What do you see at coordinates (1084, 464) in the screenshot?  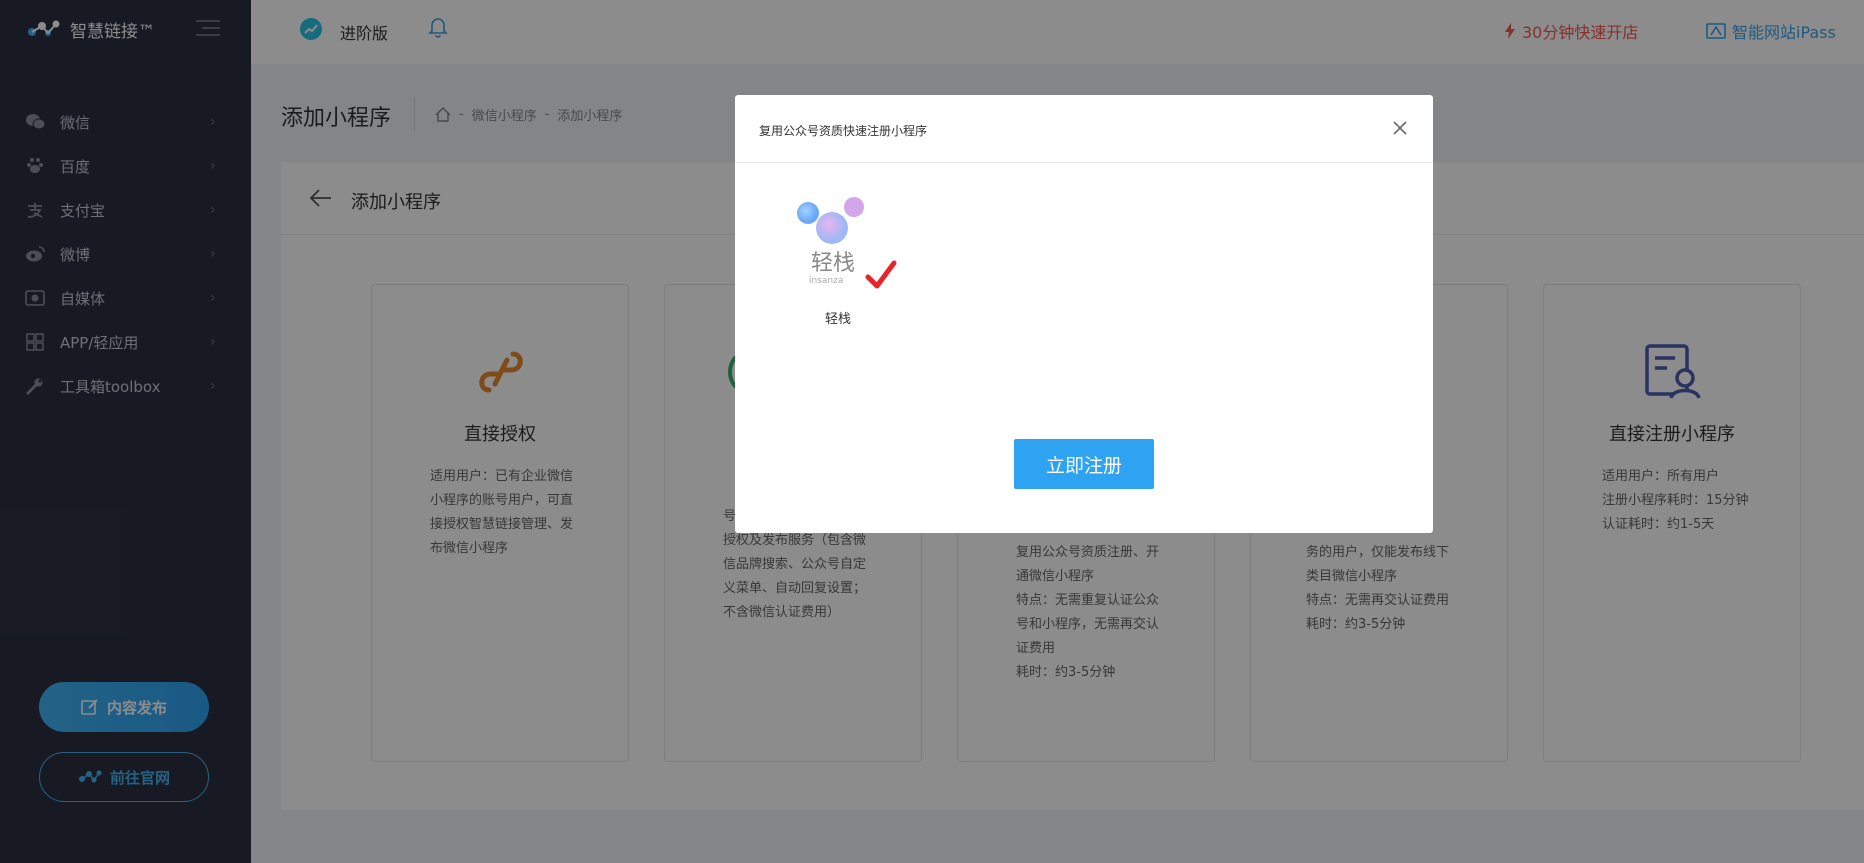 I see `register-now-button: 立即注册` at bounding box center [1084, 464].